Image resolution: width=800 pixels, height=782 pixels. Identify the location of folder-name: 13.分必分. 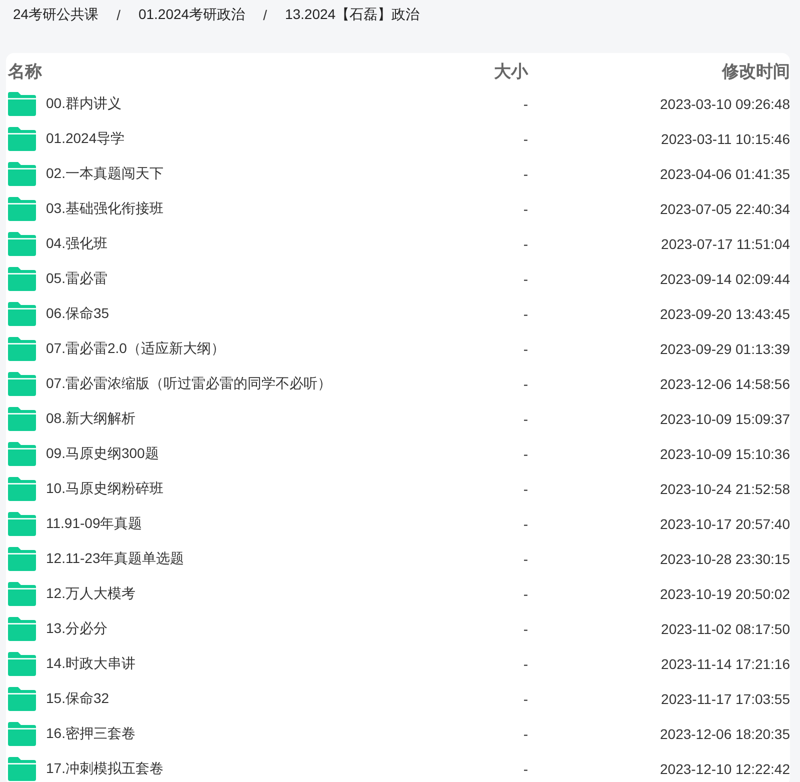
(77, 629).